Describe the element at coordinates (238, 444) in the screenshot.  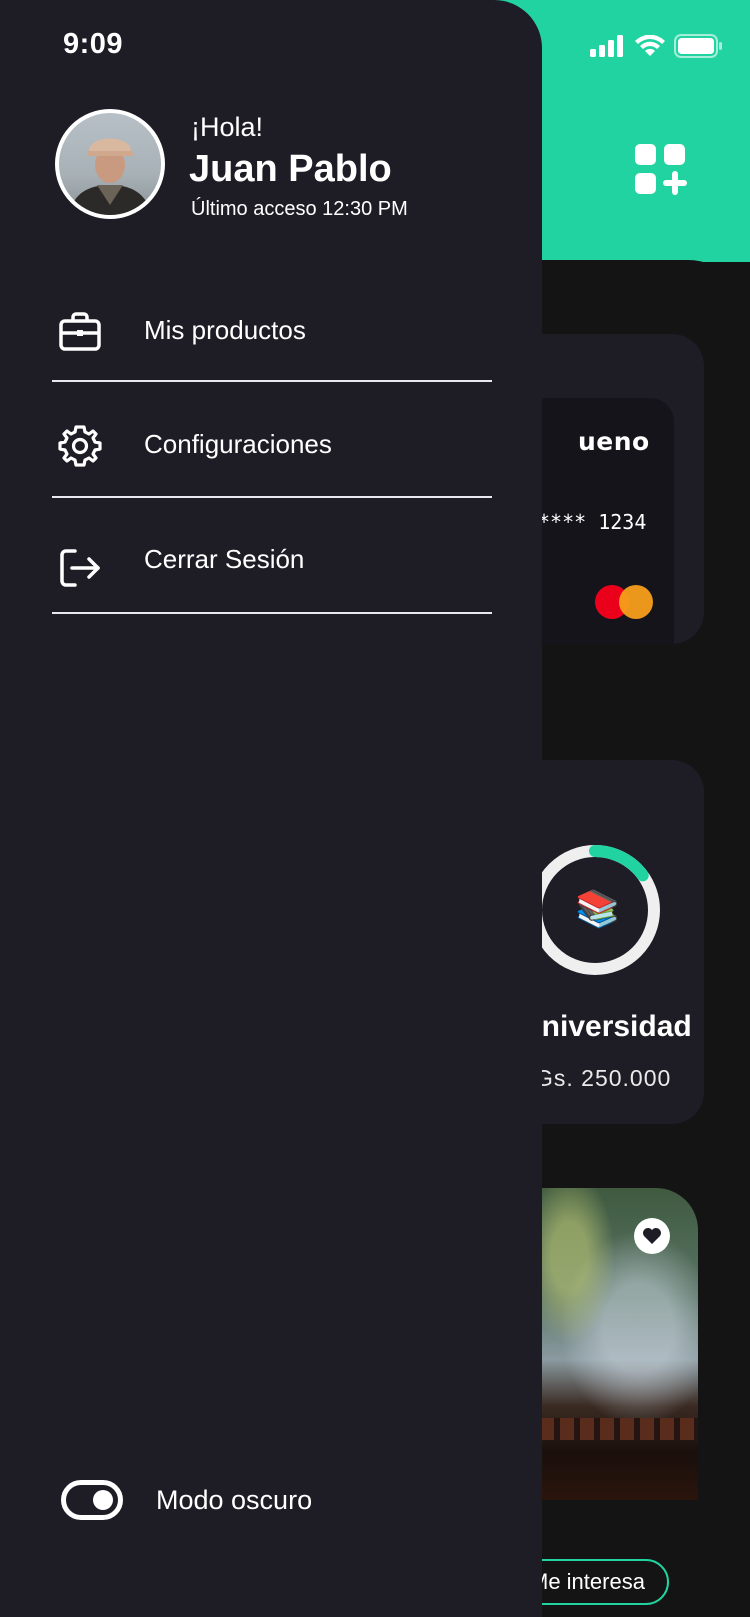
I see `menu-label: Configuraciones` at that location.